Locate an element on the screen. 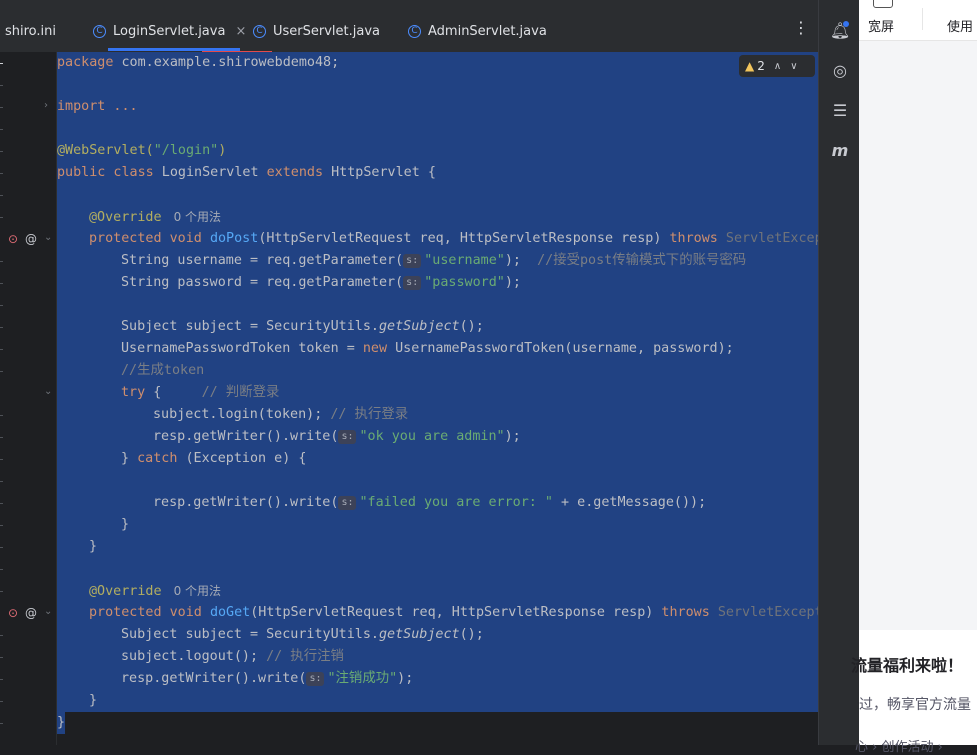 The image size is (977, 755). maven-icon: m is located at coordinates (840, 151).